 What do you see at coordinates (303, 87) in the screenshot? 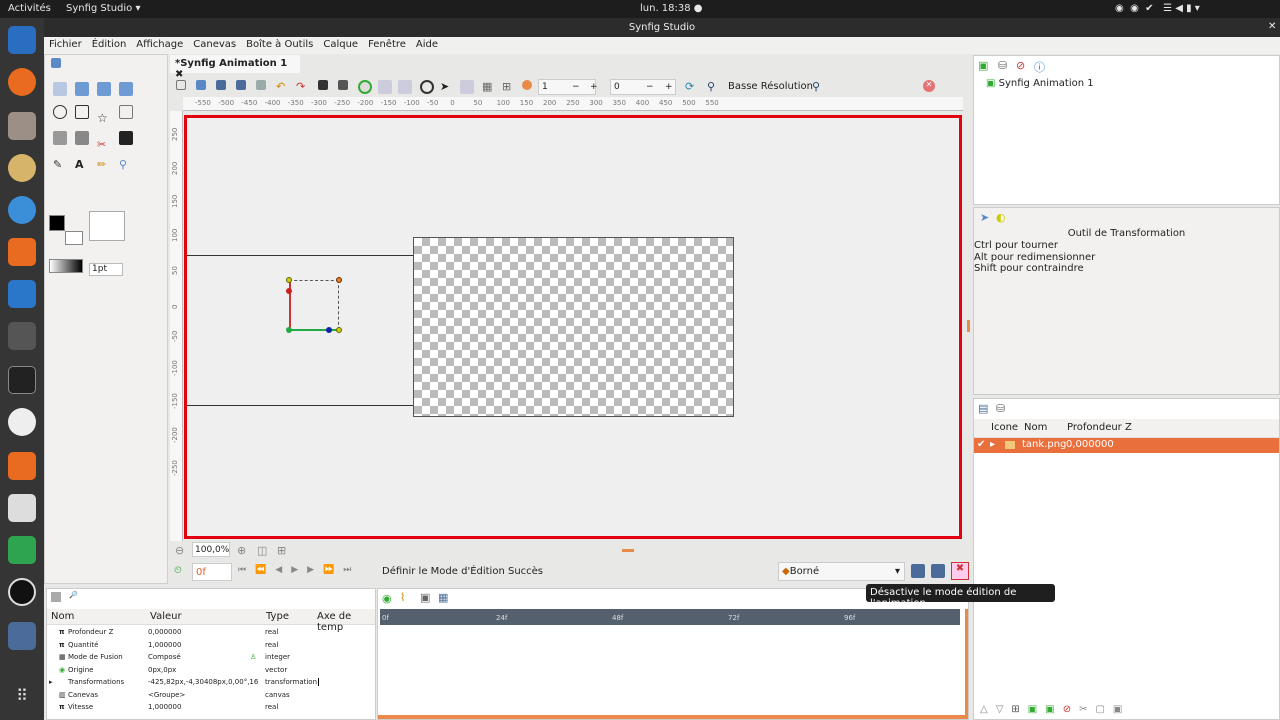
I see `redo-icon: ↷` at bounding box center [303, 87].